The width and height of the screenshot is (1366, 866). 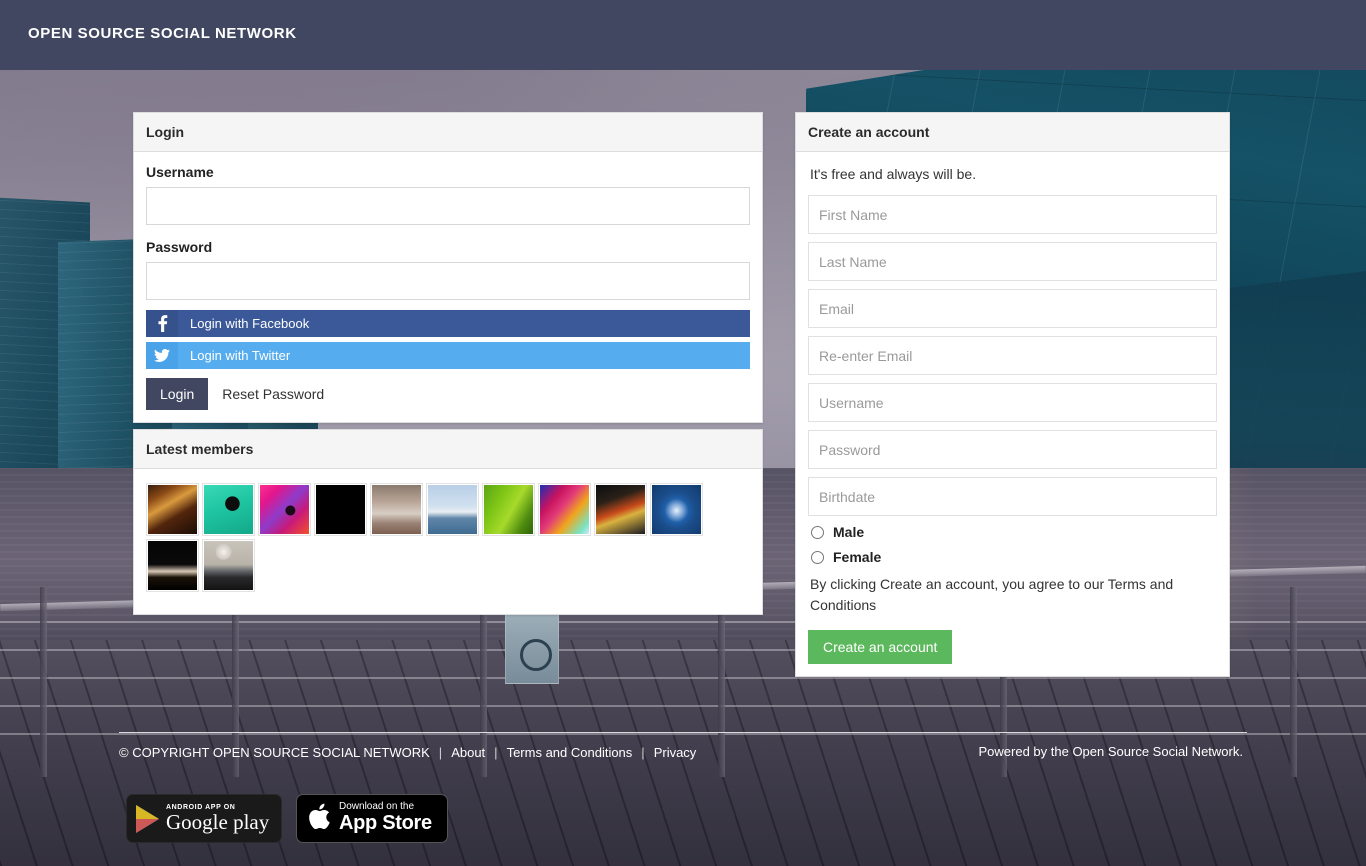 What do you see at coordinates (240, 355) in the screenshot?
I see `login-with-twitter-label: Login with Twitter` at bounding box center [240, 355].